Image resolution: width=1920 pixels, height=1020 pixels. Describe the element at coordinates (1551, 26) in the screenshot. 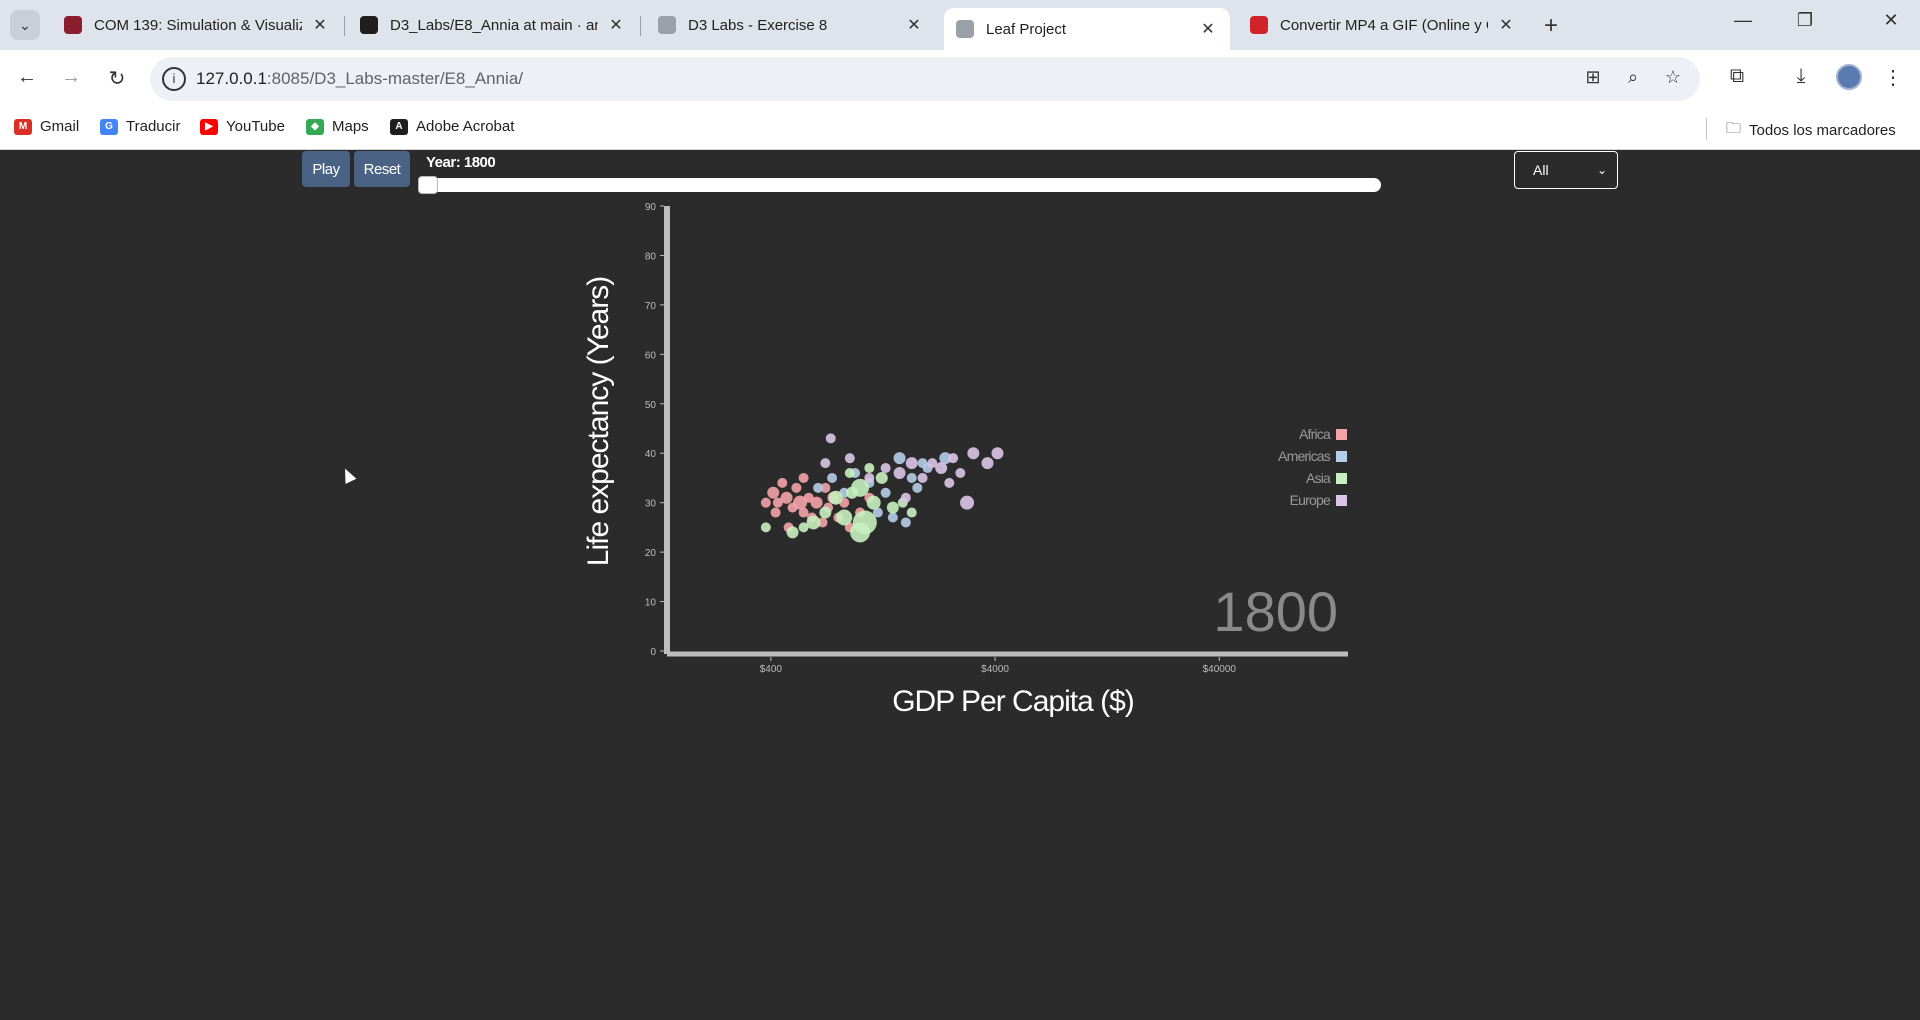

I see `new-tab-plus-icon: +` at that location.